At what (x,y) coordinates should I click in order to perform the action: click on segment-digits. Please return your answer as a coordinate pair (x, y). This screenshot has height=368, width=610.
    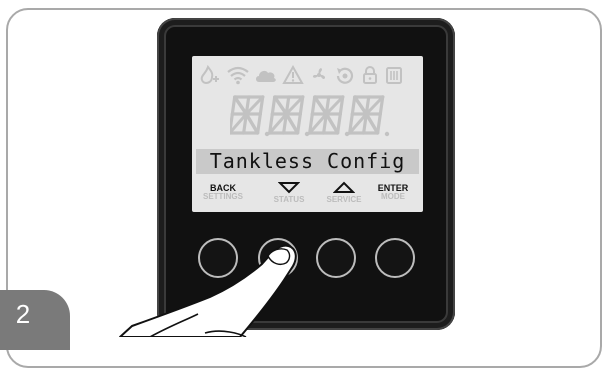
    Looking at the image, I should click on (310, 116).